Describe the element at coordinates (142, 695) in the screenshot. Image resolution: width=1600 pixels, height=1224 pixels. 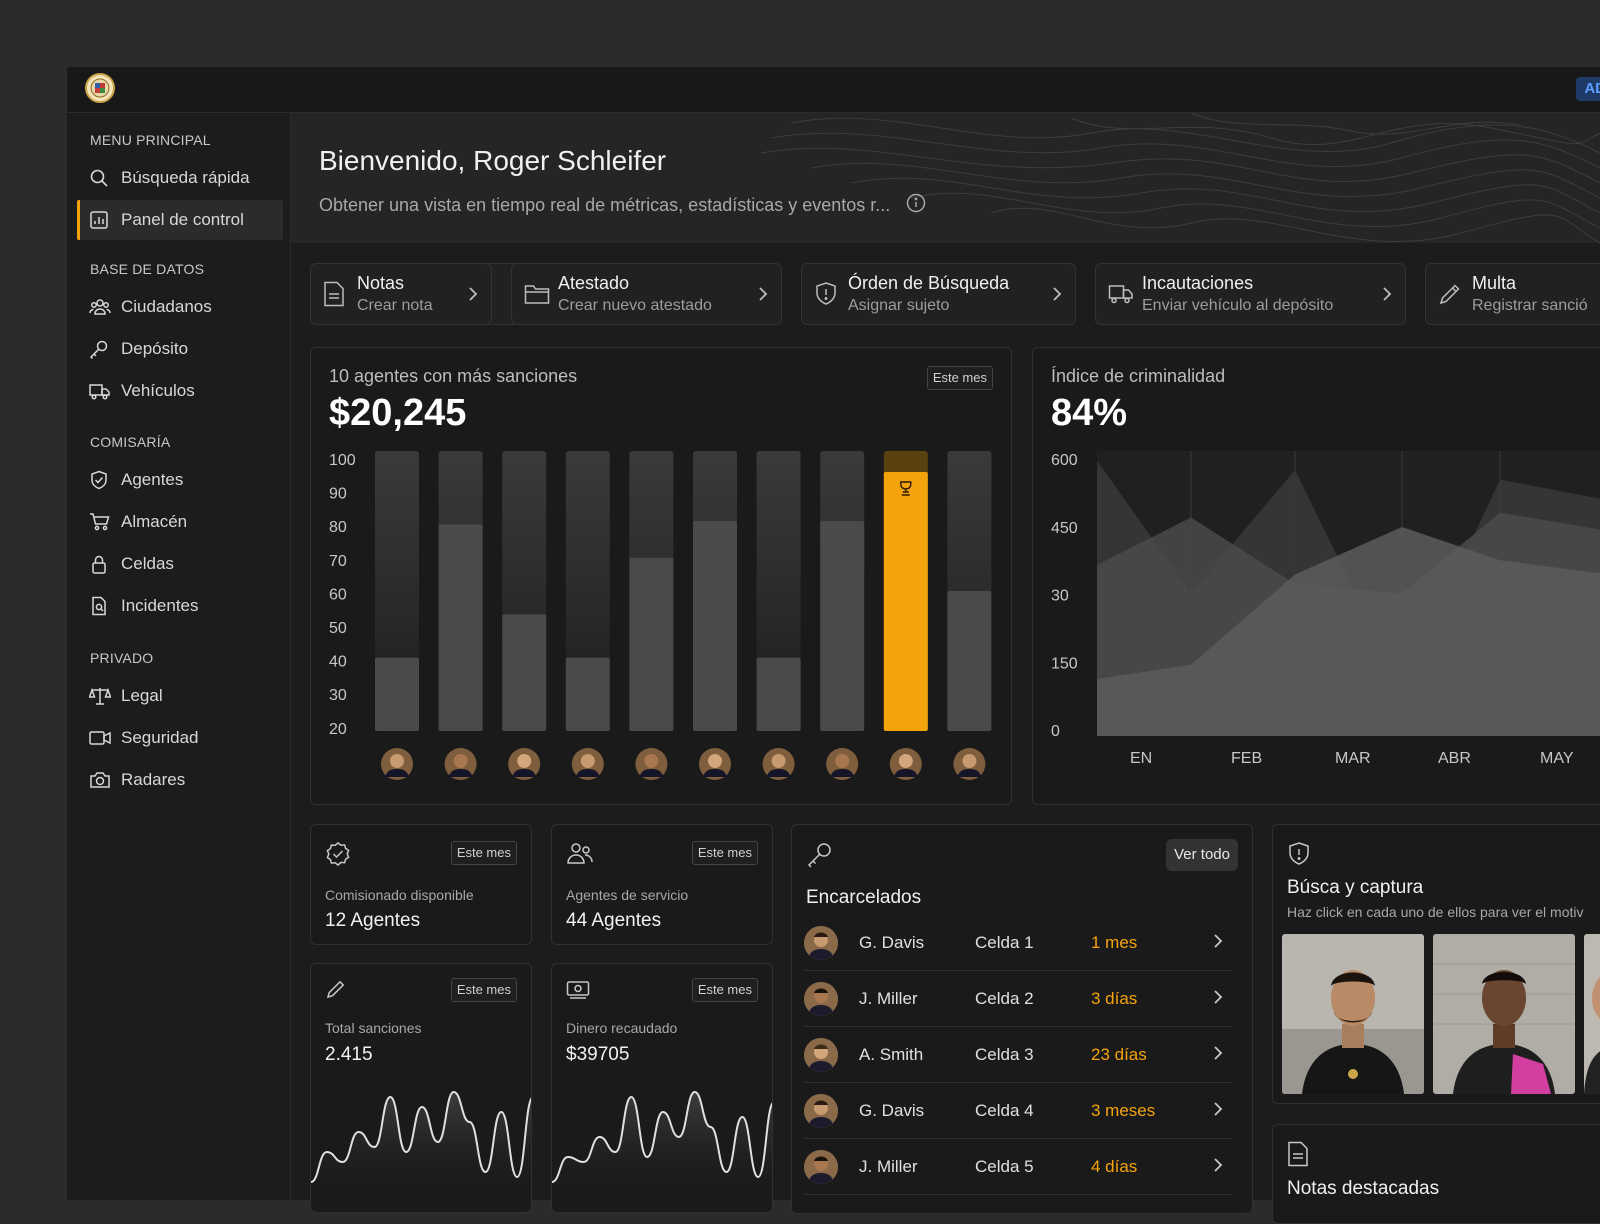
I see `sidebar-item-label: Legal` at that location.